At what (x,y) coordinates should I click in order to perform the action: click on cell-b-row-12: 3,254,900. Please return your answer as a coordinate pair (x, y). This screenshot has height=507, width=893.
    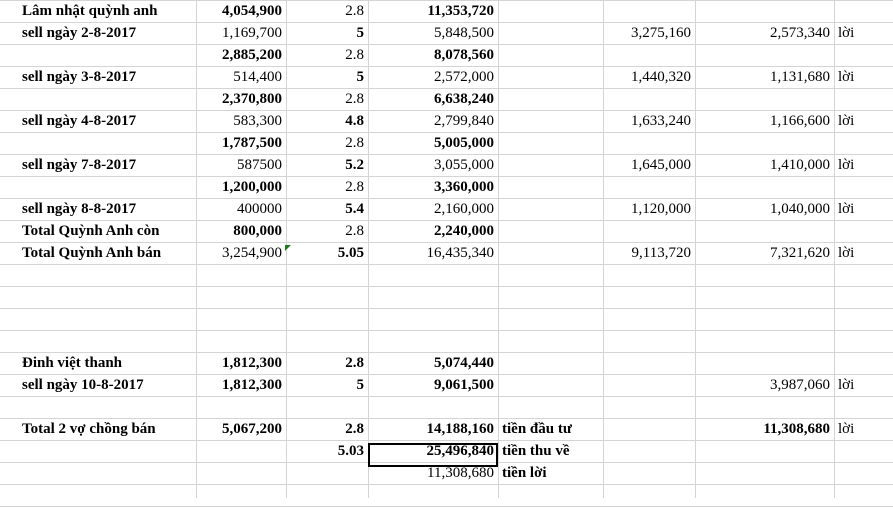
    Looking at the image, I should click on (241, 253).